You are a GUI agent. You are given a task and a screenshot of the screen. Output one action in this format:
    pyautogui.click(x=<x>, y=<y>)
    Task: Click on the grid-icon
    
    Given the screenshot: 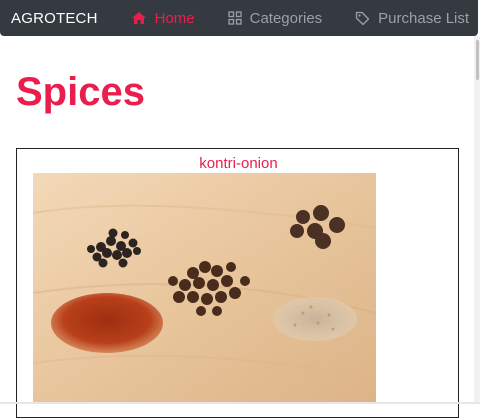 What is the action you would take?
    pyautogui.click(x=234, y=18)
    